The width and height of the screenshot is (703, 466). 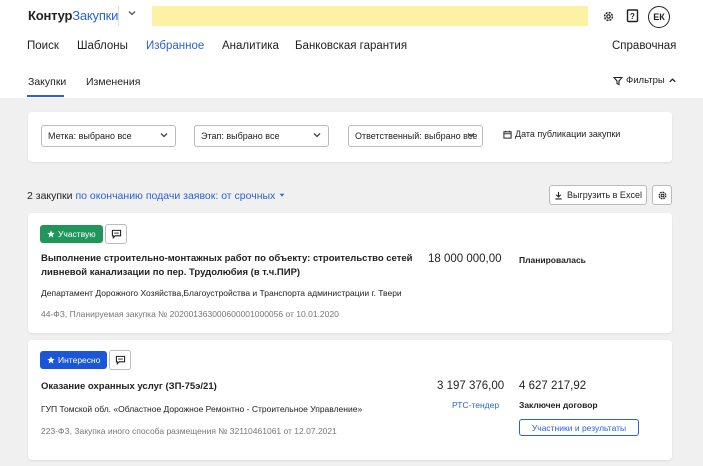 What do you see at coordinates (132, 14) in the screenshot?
I see `product-switcher-chevron-icon` at bounding box center [132, 14].